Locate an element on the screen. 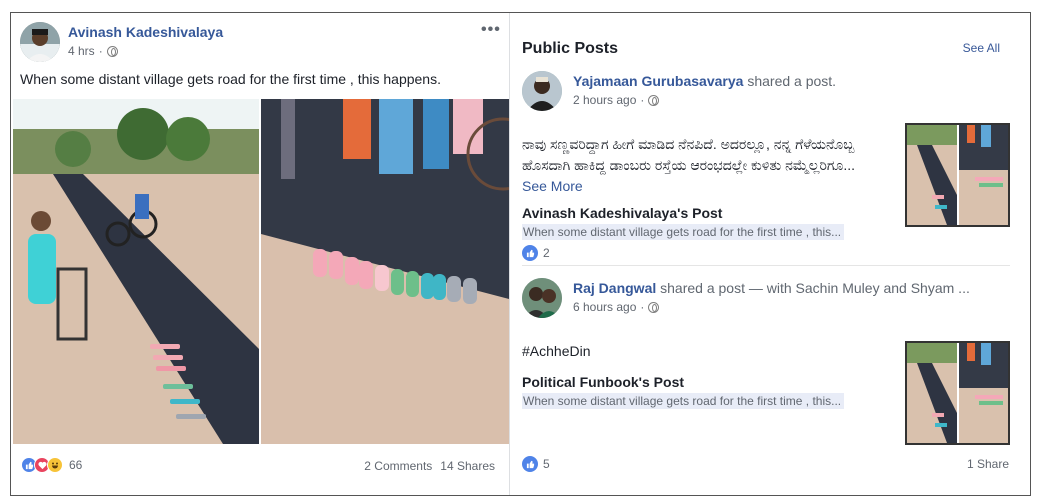 The width and height of the screenshot is (1044, 502). more-options-icon: ••• is located at coordinates (491, 30).